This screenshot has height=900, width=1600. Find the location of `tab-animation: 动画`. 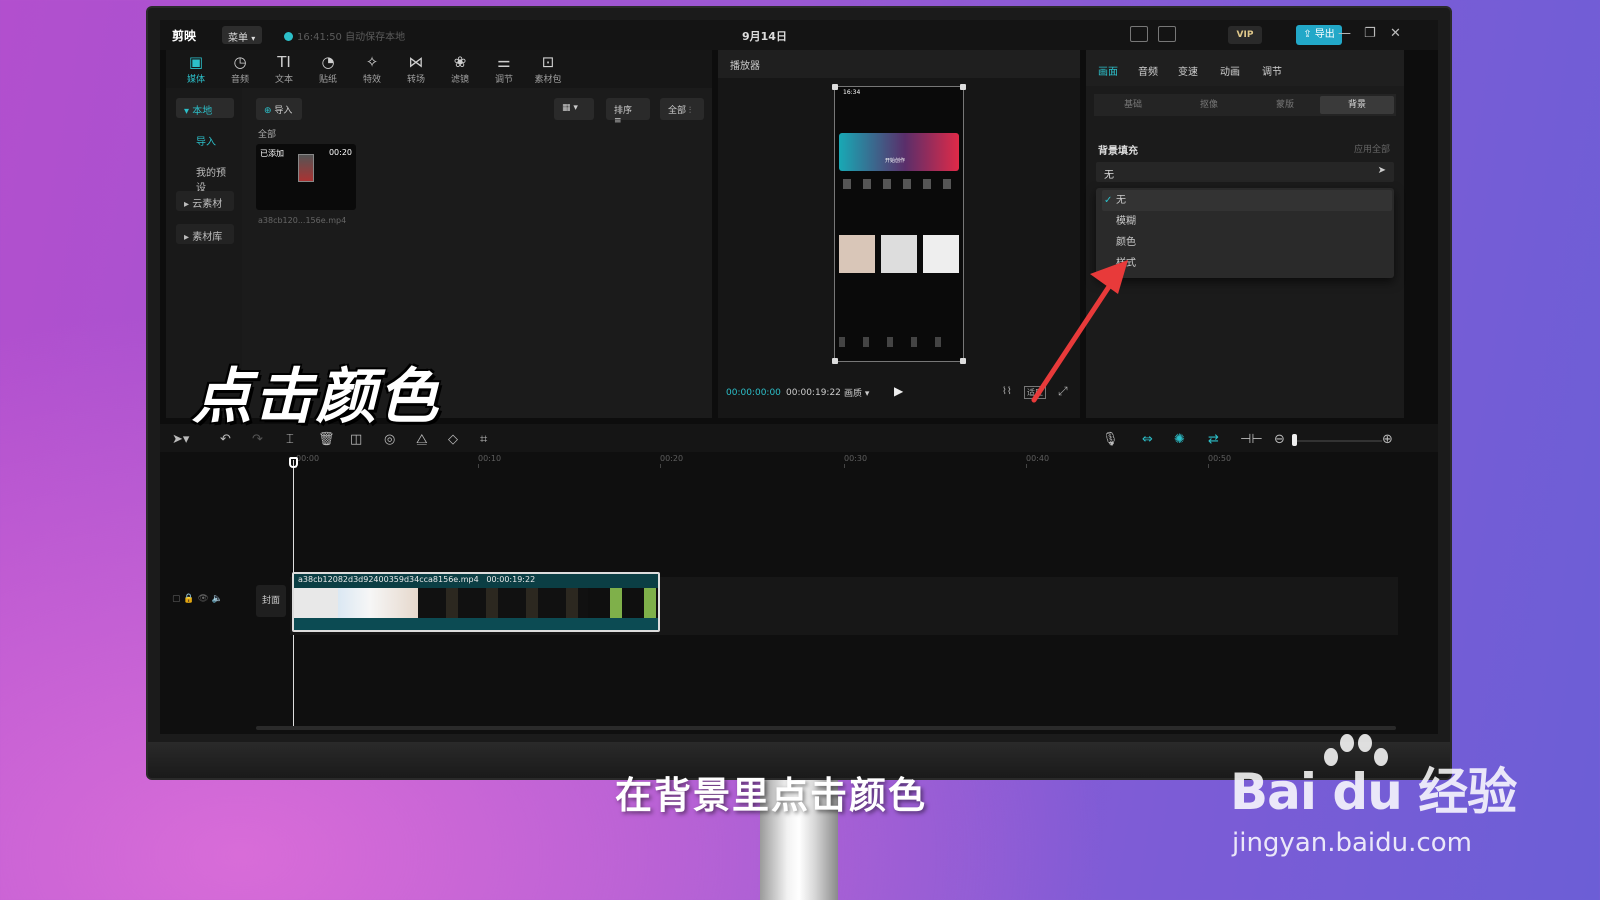

tab-animation: 动画 is located at coordinates (1230, 70).